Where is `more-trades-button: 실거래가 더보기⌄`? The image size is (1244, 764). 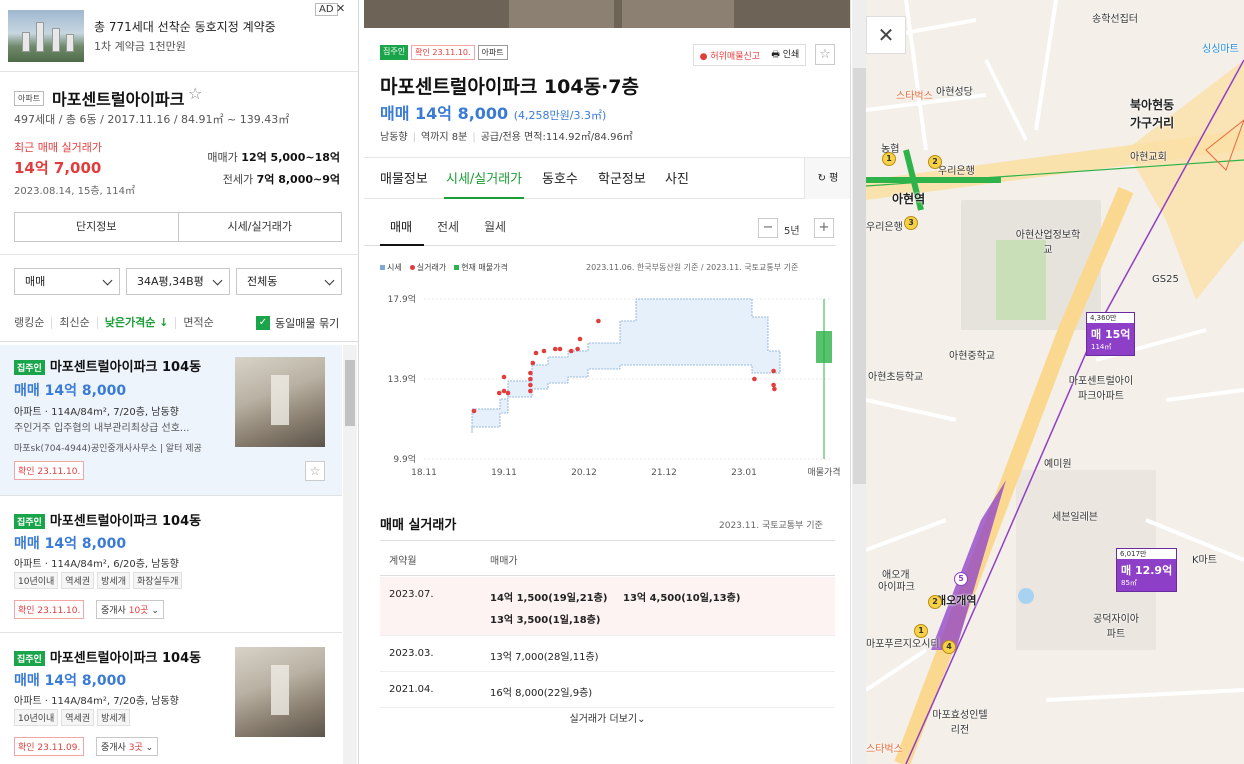
more-trades-button: 실거래가 더보기⌄ is located at coordinates (607, 717).